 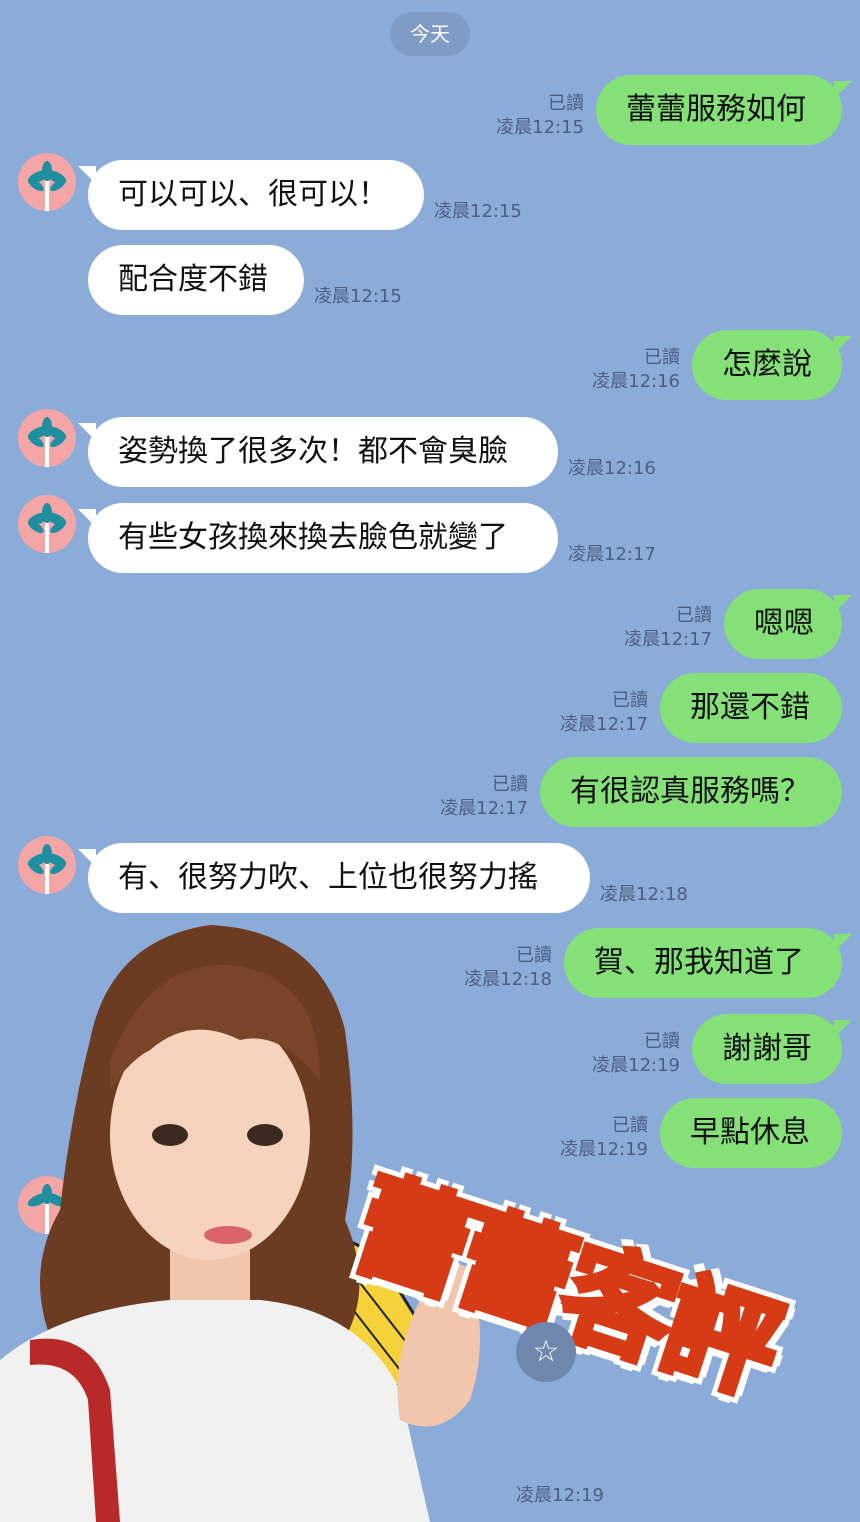 What do you see at coordinates (772, 365) in the screenshot?
I see `outgoing-message-bubble: 怎麼說` at bounding box center [772, 365].